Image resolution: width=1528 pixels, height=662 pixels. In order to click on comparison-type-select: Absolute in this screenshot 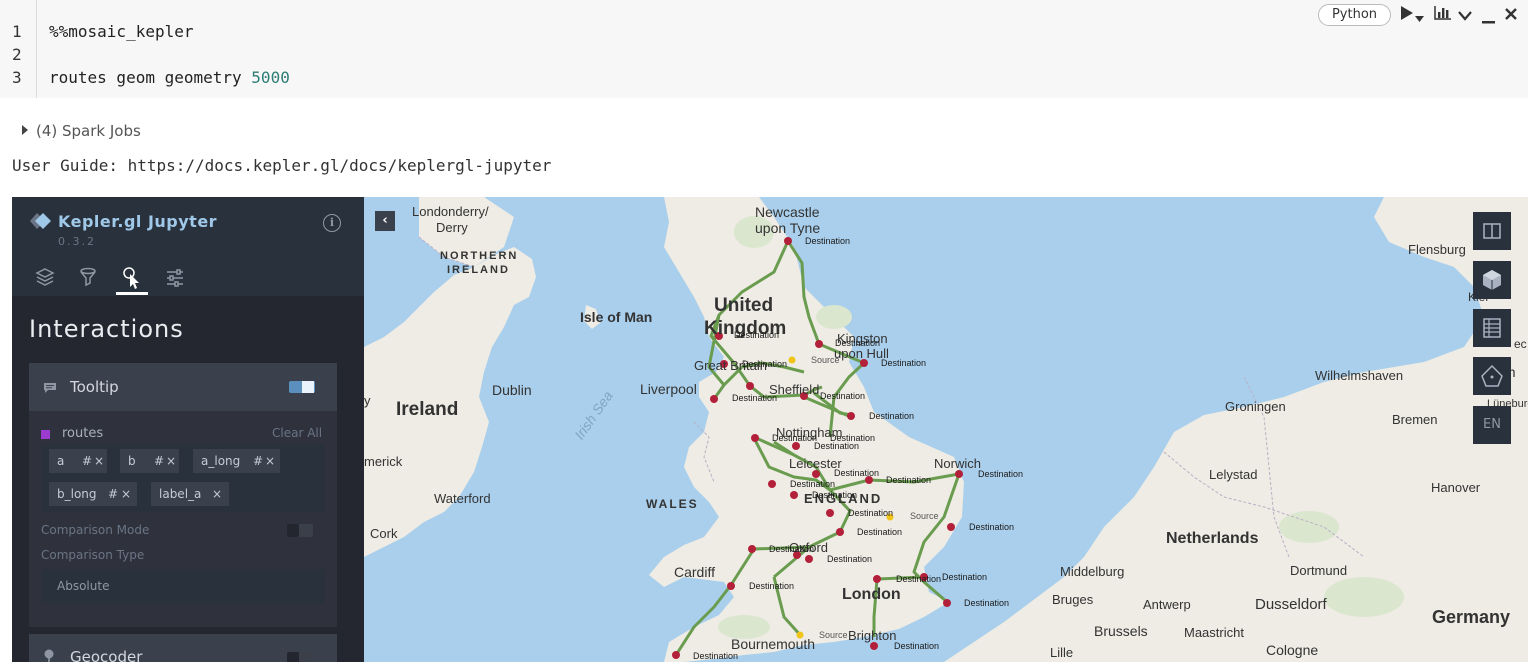, I will do `click(183, 586)`.